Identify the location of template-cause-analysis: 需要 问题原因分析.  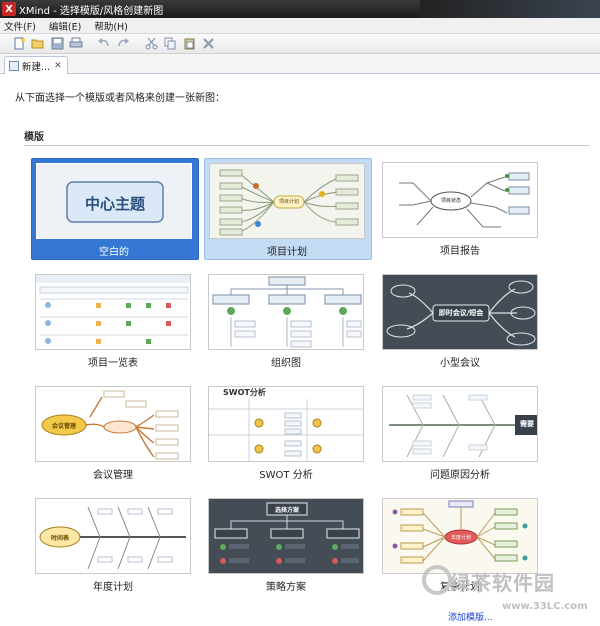
(462, 433).